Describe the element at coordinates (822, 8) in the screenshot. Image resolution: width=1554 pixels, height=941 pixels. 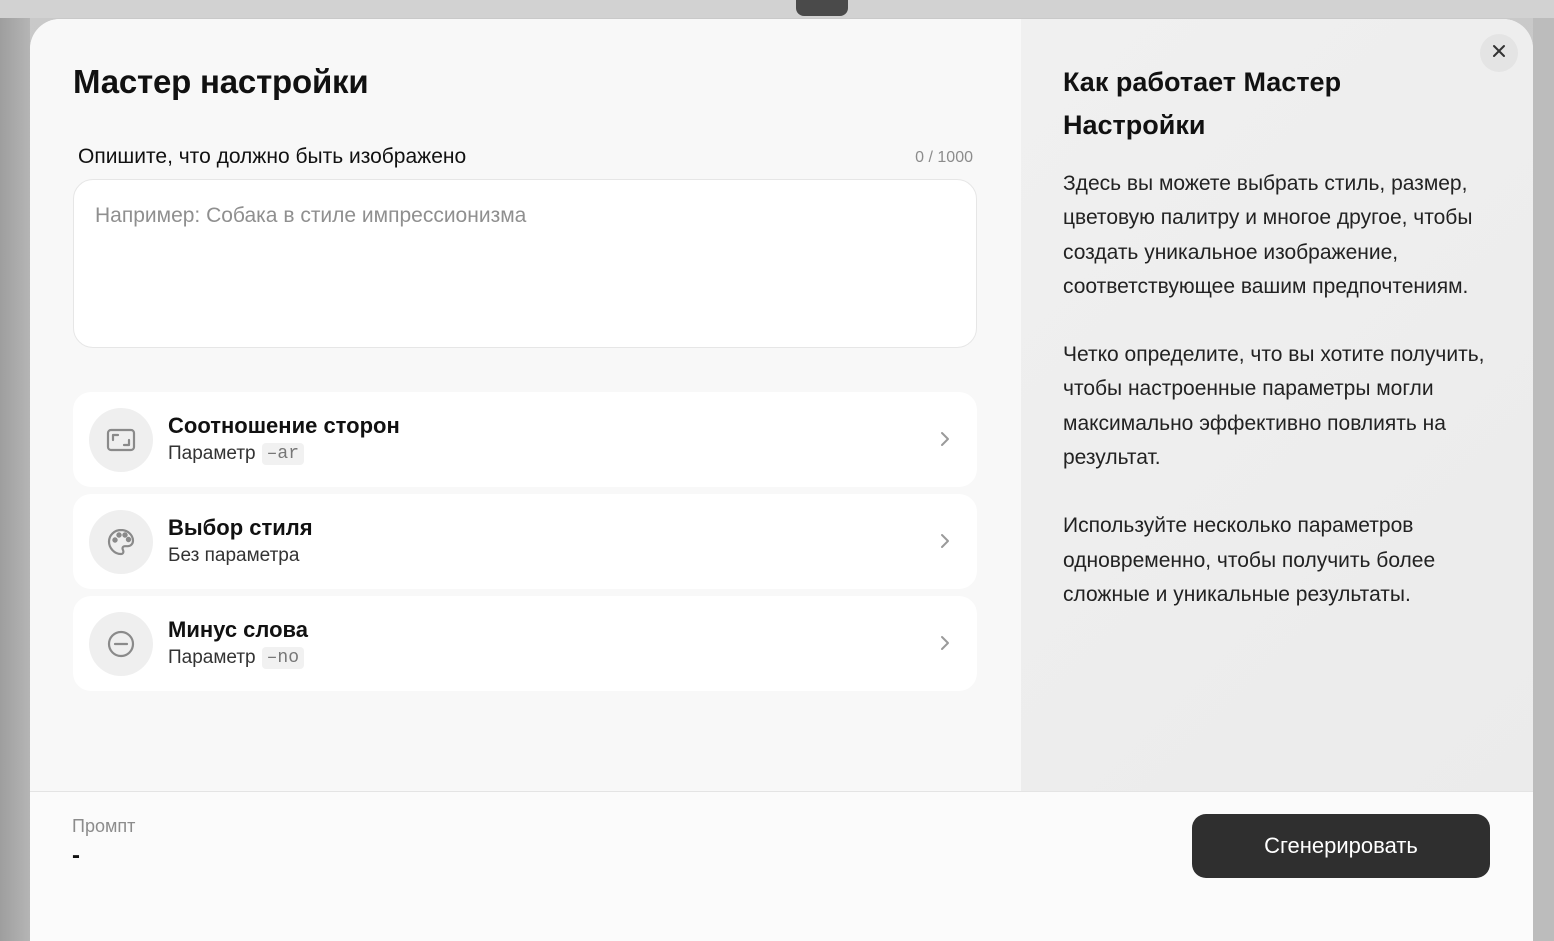
I see `background-chip` at that location.